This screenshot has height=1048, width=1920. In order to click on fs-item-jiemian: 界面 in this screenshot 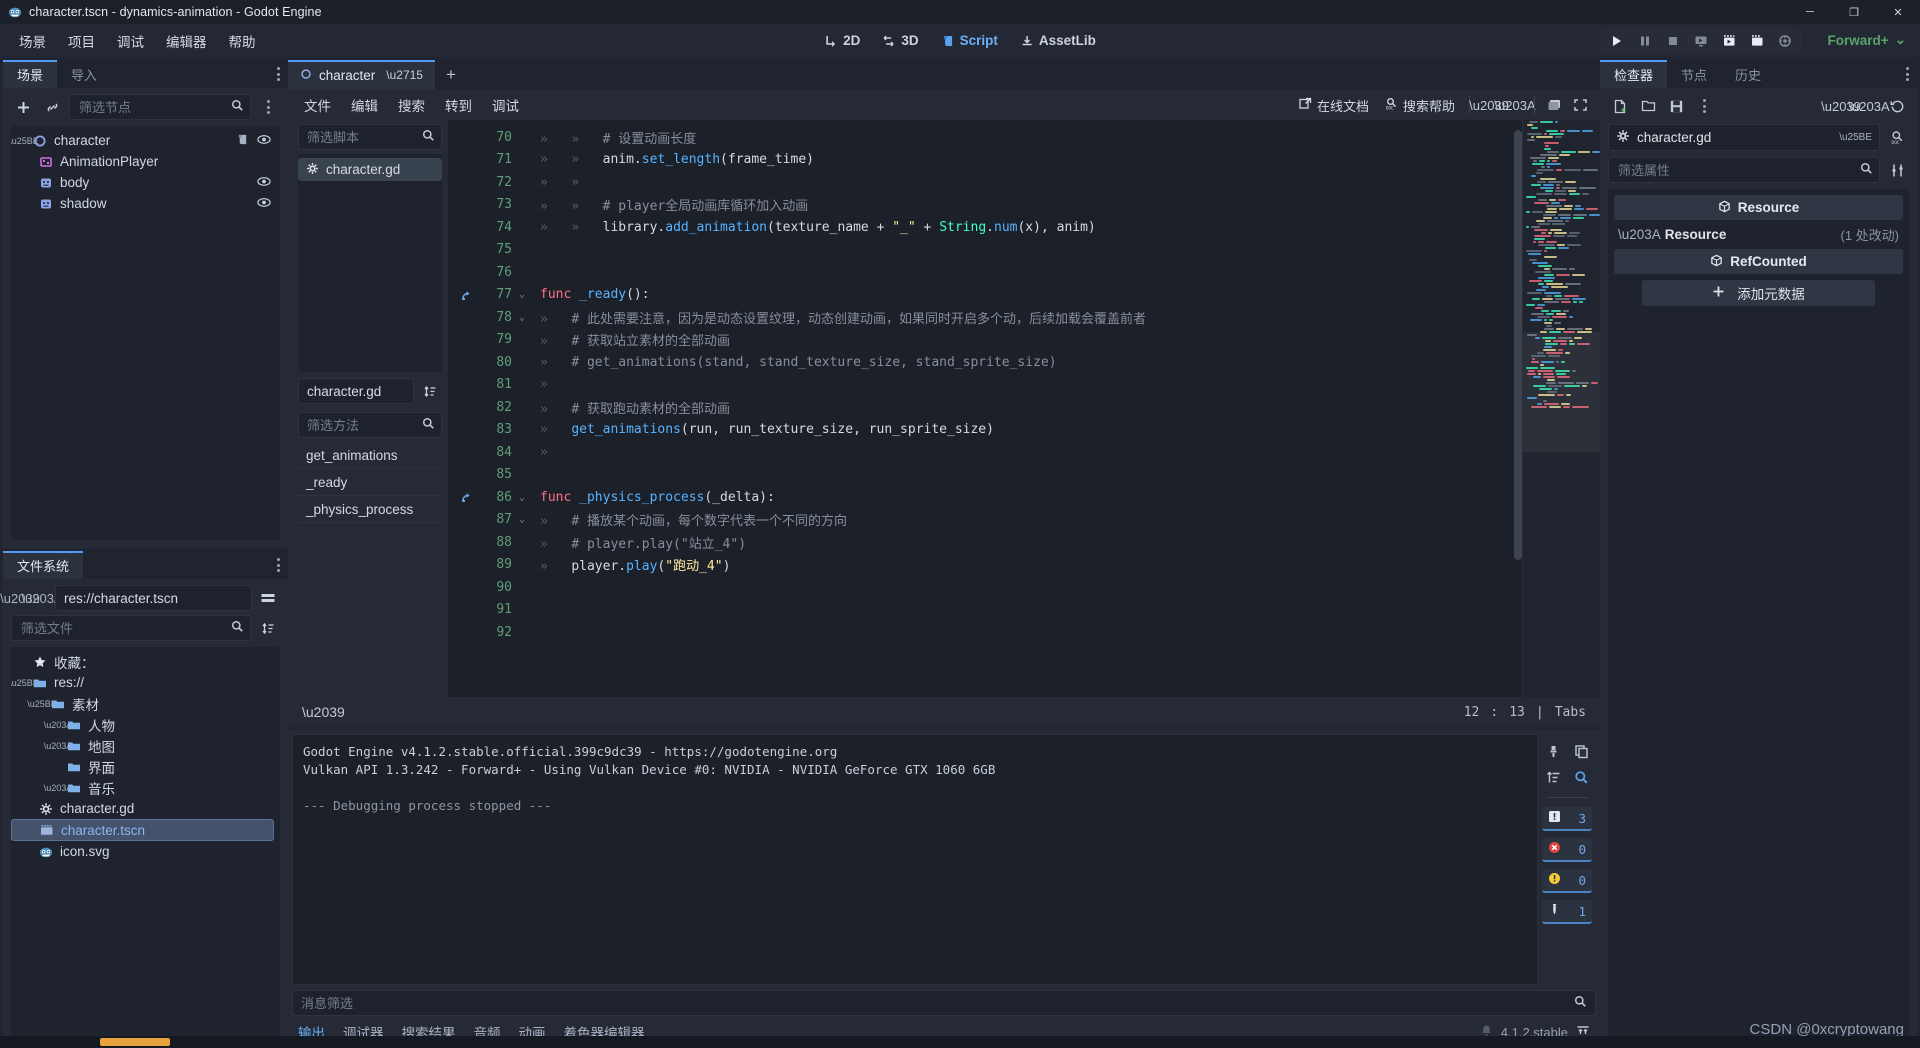, I will do `click(145, 766)`.